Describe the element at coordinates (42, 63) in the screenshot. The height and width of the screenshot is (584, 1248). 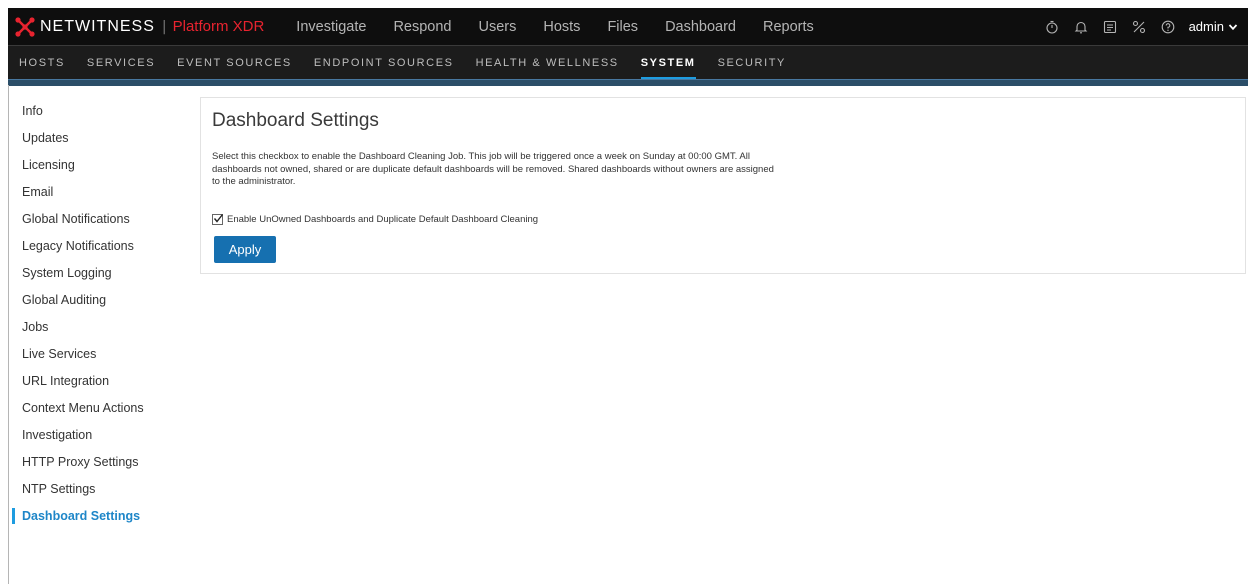
I see `tab-hosts: HOSTS` at that location.